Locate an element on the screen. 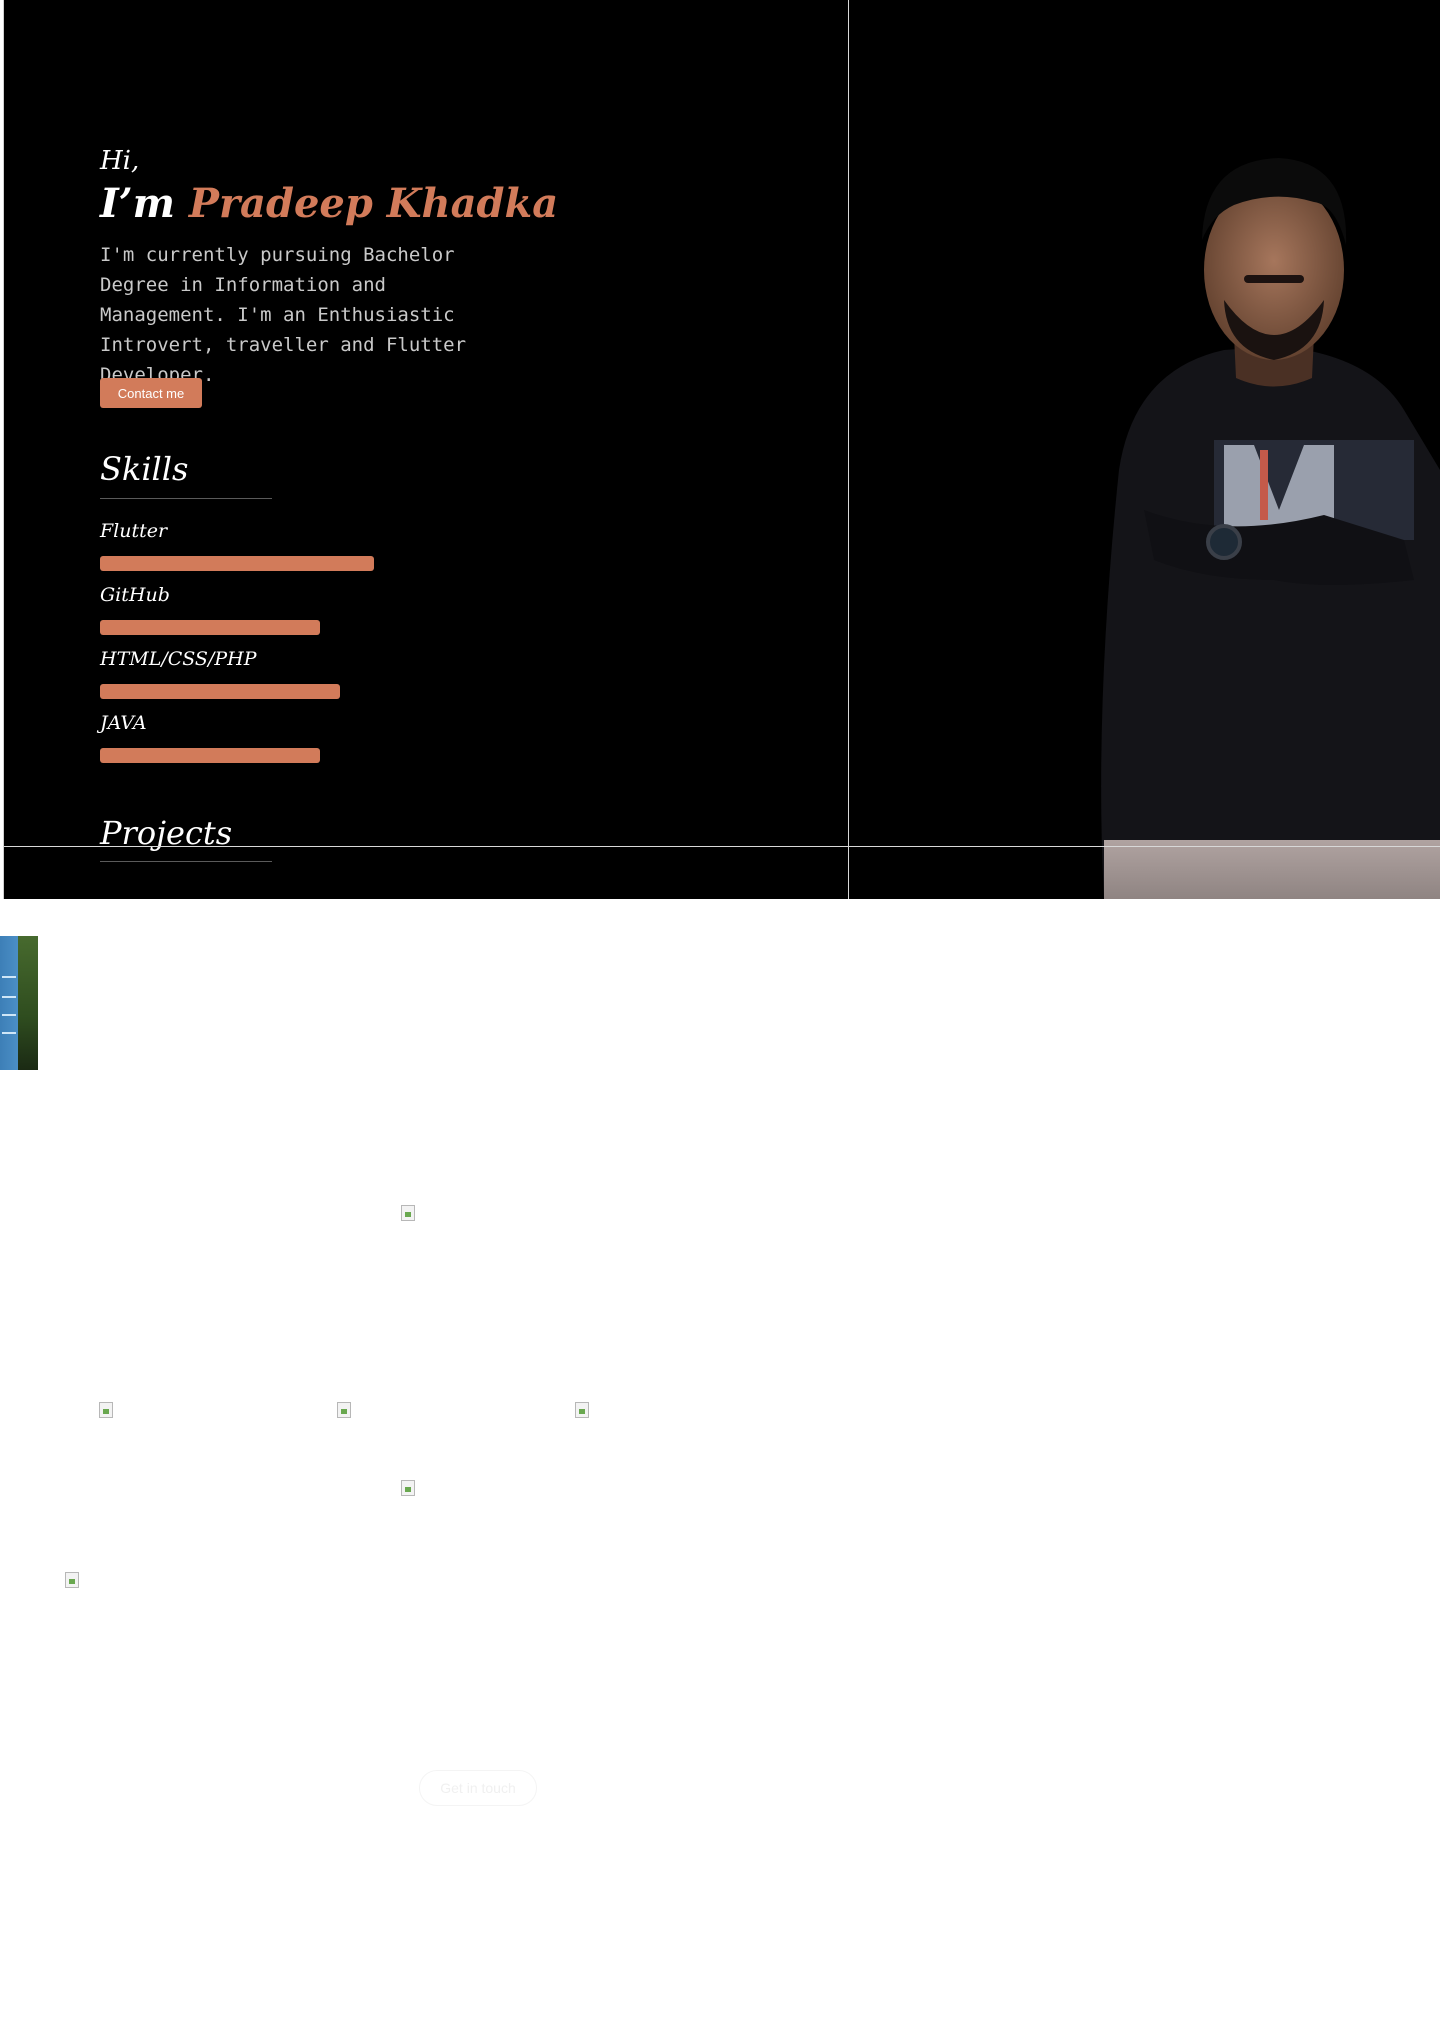 The width and height of the screenshot is (1440, 2036). foliage is located at coordinates (28, 1003).